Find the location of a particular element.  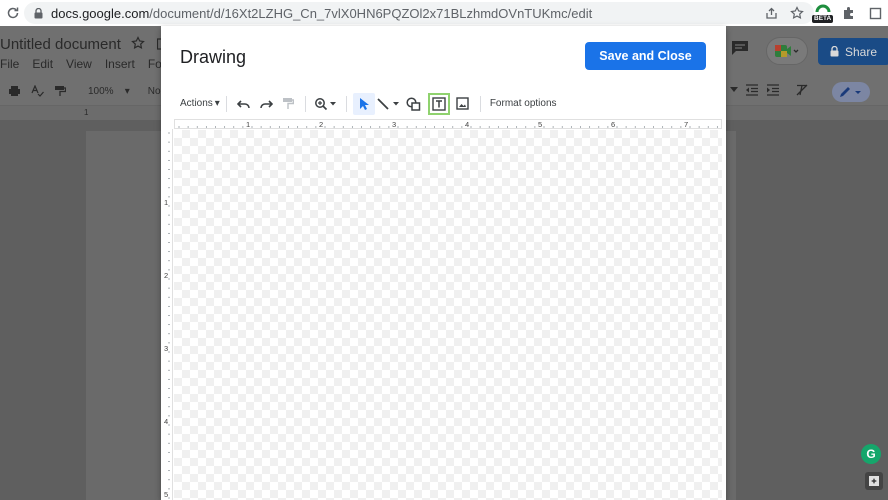

image-button is located at coordinates (463, 104).